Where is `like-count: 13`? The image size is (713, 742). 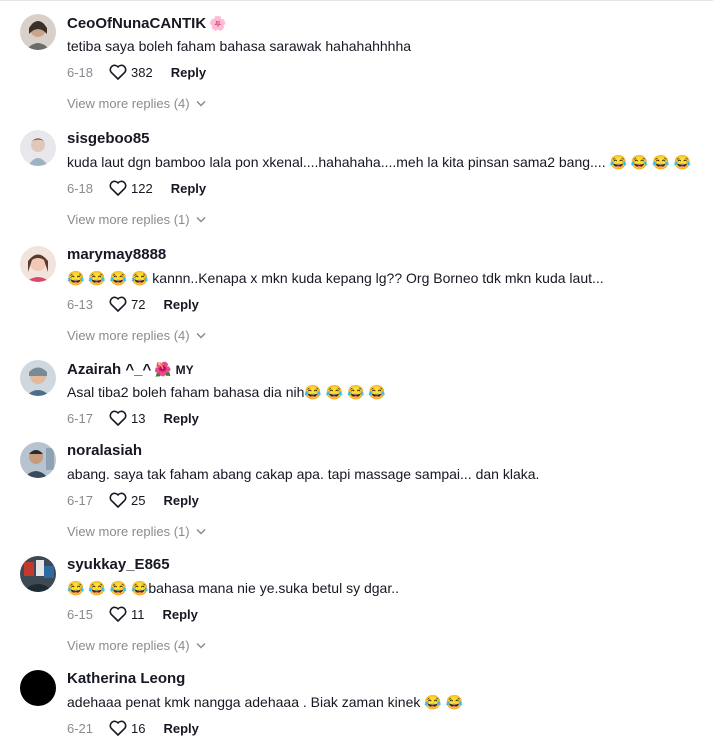
like-count: 13 is located at coordinates (138, 418).